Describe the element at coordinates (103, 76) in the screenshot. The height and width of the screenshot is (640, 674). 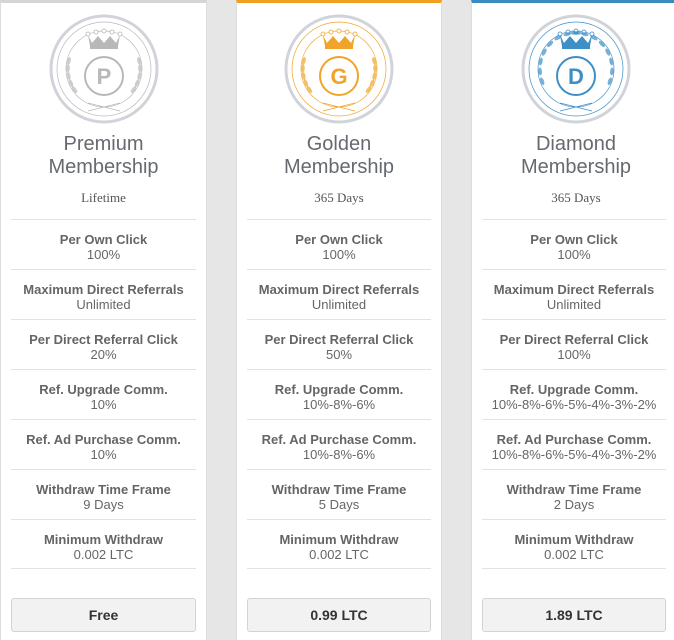
I see `svg-text: P` at that location.